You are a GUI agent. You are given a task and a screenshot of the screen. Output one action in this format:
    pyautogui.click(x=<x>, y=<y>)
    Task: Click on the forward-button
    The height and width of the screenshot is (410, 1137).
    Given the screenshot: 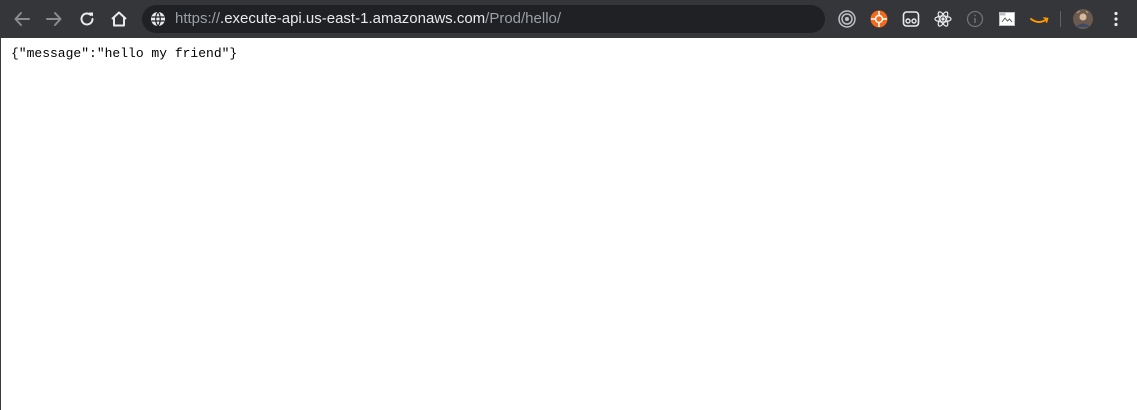 What is the action you would take?
    pyautogui.click(x=54, y=19)
    